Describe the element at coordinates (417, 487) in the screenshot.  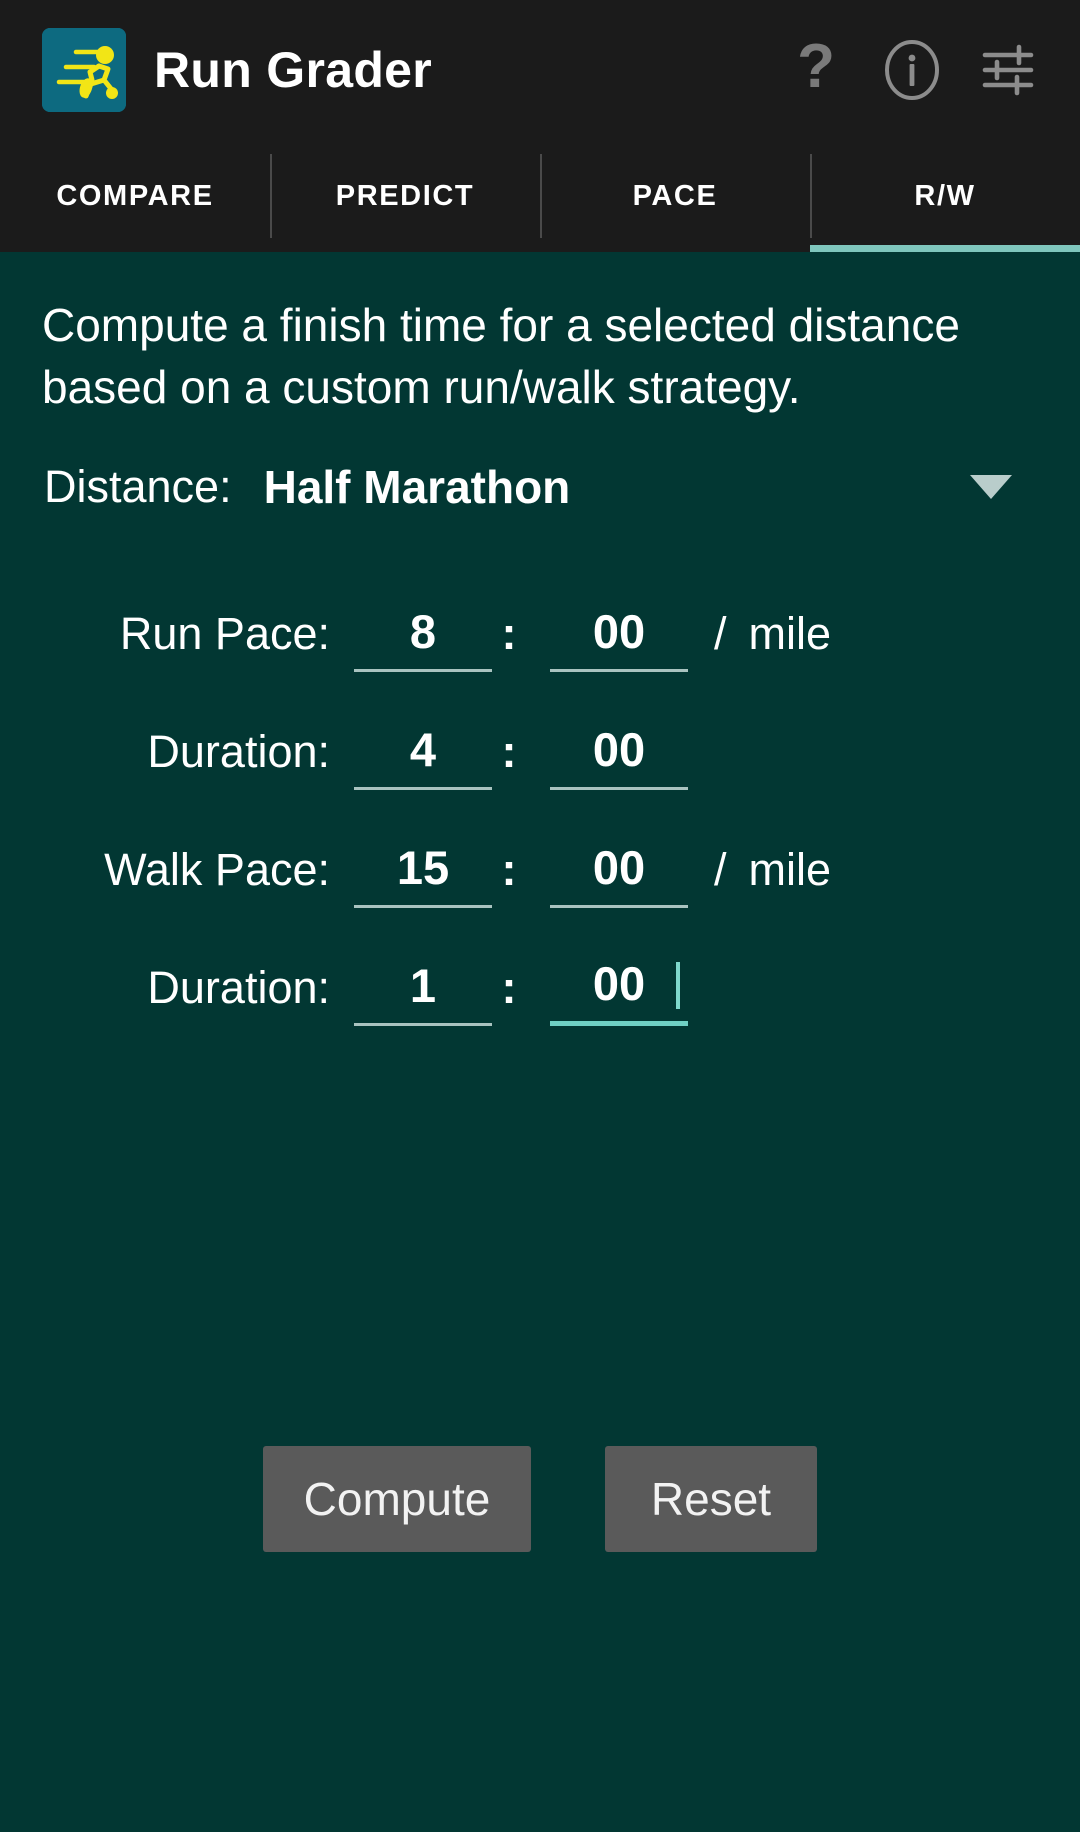
I see `distance-value: Half Marathon` at that location.